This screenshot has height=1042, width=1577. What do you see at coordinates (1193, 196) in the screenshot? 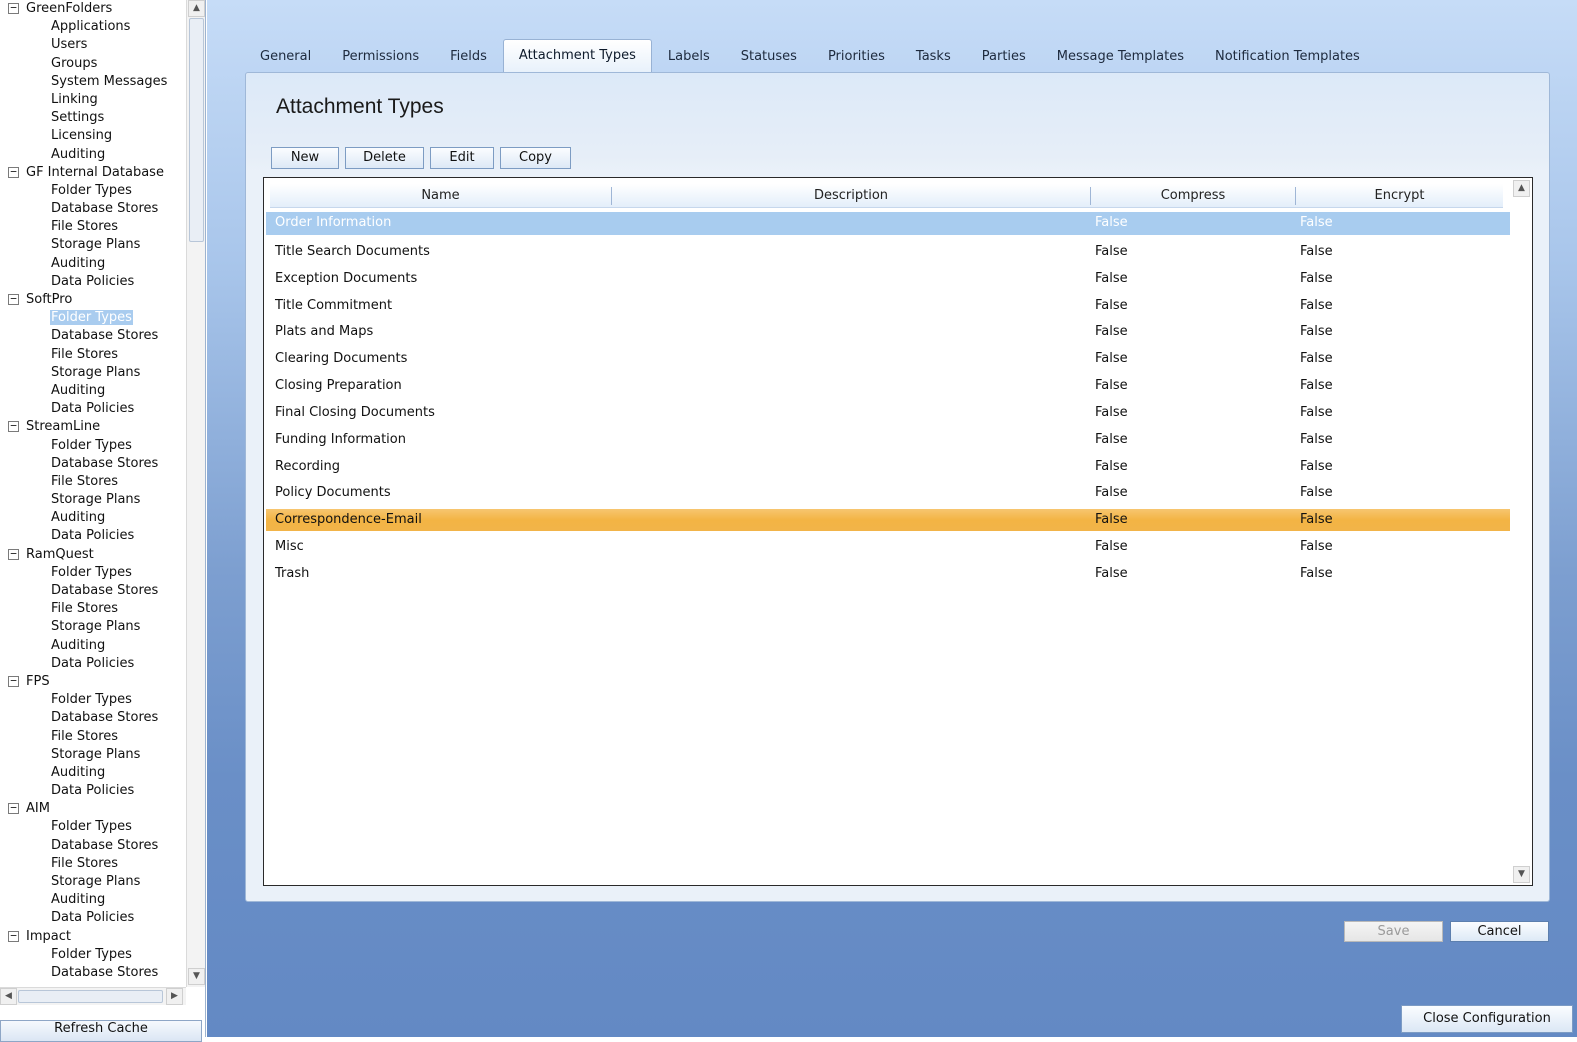
I see `column-header-compress: Compress` at bounding box center [1193, 196].